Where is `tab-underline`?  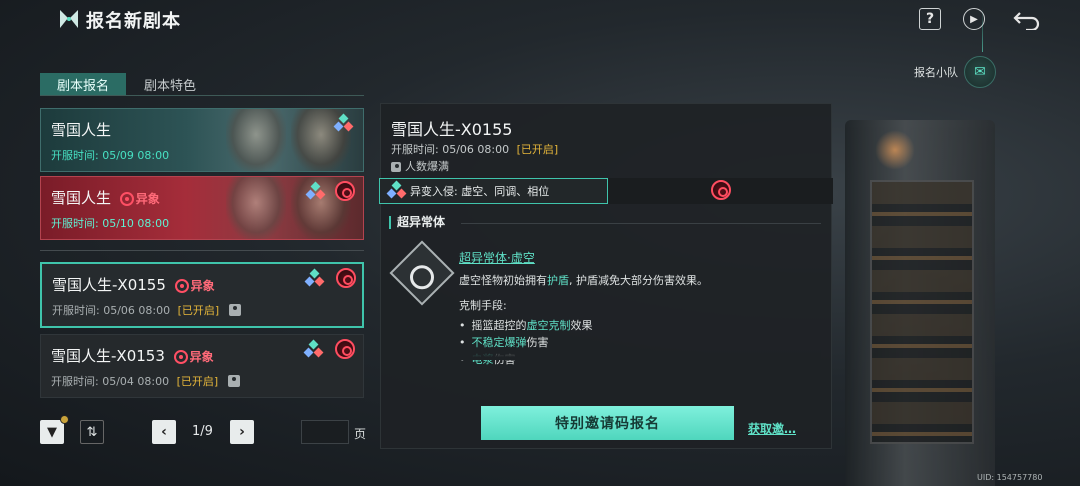
tab-underline is located at coordinates (202, 95).